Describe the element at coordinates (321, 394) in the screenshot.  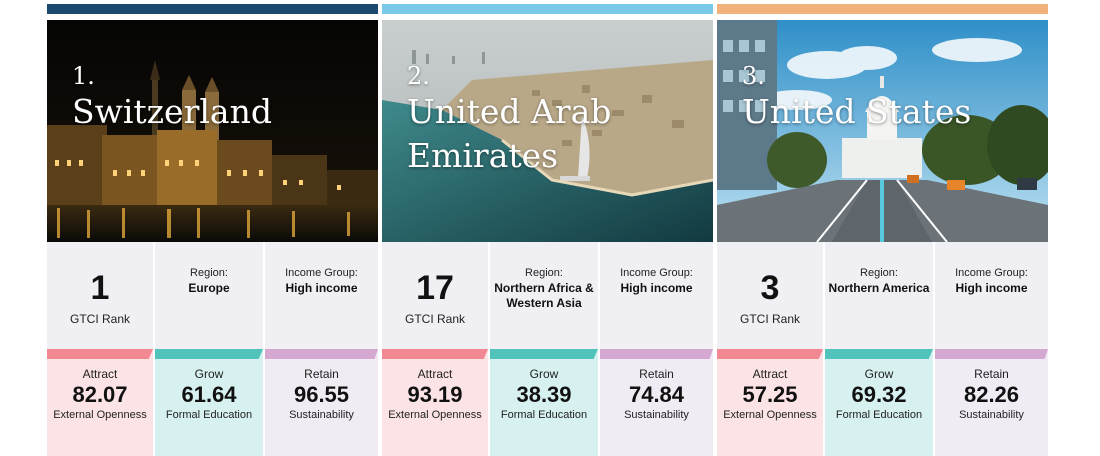
I see `retain-score: 96.55` at that location.